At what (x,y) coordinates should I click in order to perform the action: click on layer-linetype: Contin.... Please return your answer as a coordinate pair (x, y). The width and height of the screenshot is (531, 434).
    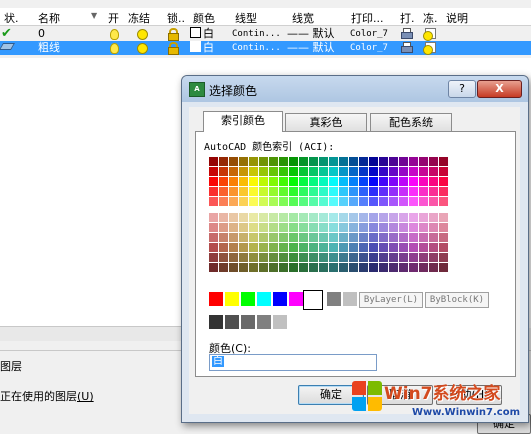
    Looking at the image, I should click on (256, 48).